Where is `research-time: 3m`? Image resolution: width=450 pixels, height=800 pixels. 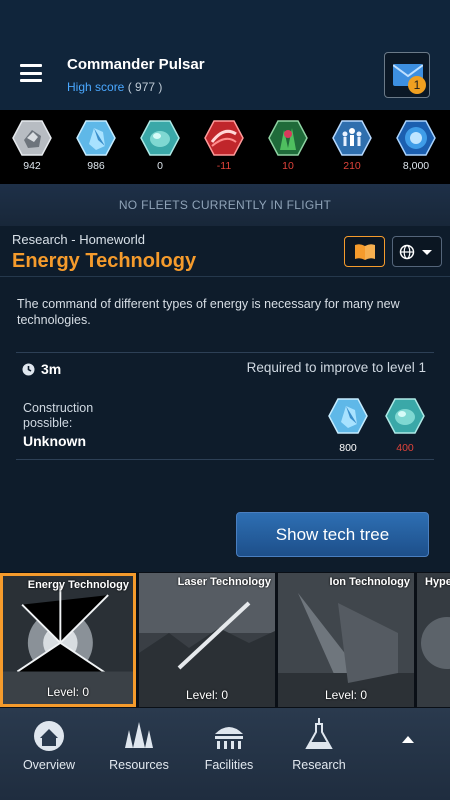 research-time: 3m is located at coordinates (41, 369).